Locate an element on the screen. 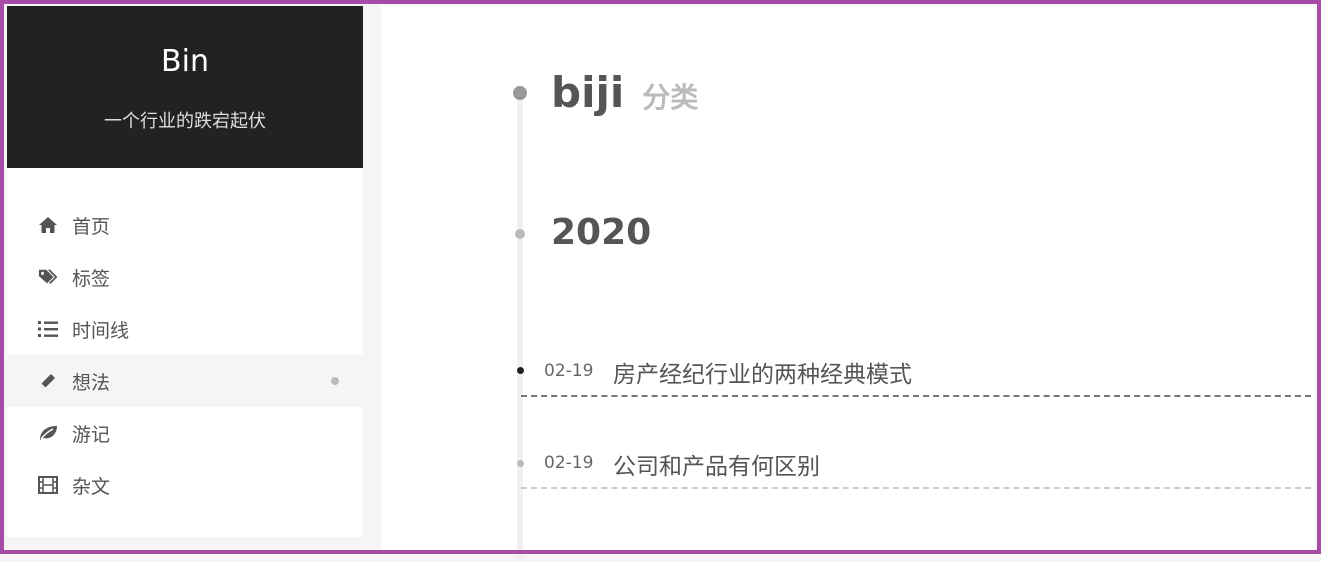 The width and height of the screenshot is (1321, 562). menu-item-tags: 标签 is located at coordinates (185, 277).